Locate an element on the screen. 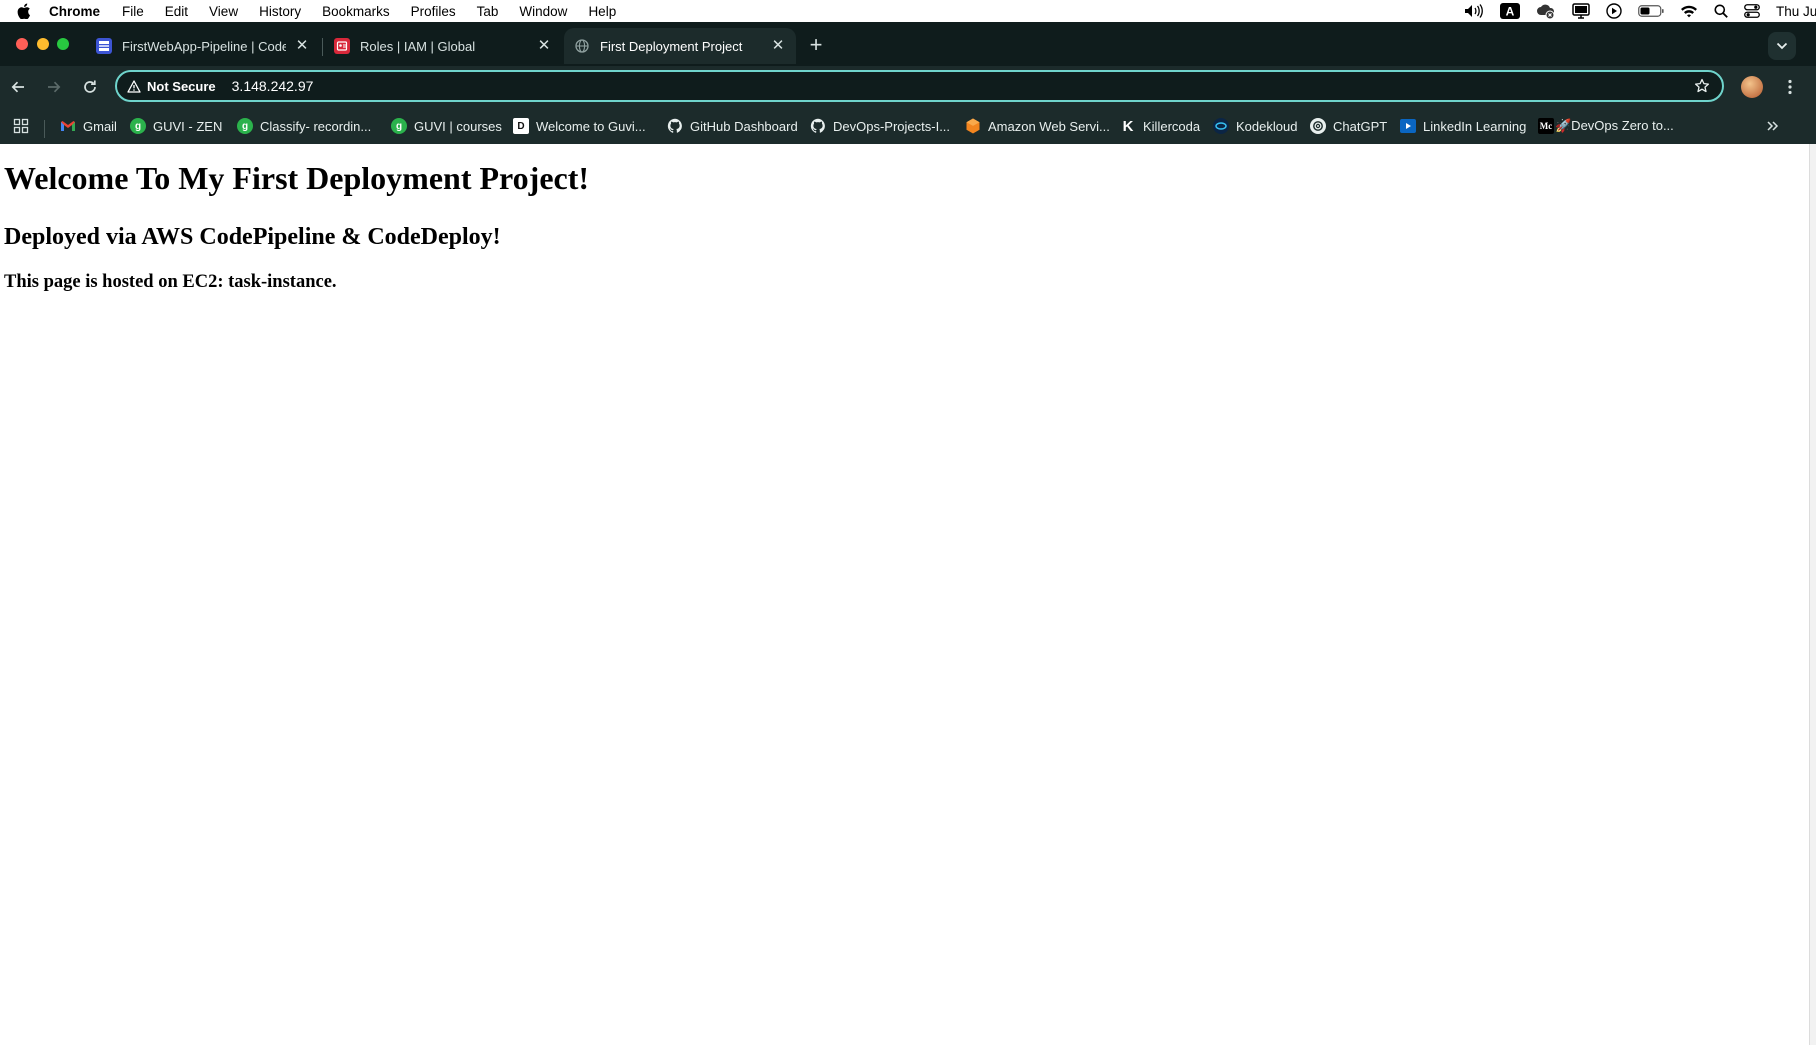 The image size is (1816, 1045). back-button is located at coordinates (18, 87).